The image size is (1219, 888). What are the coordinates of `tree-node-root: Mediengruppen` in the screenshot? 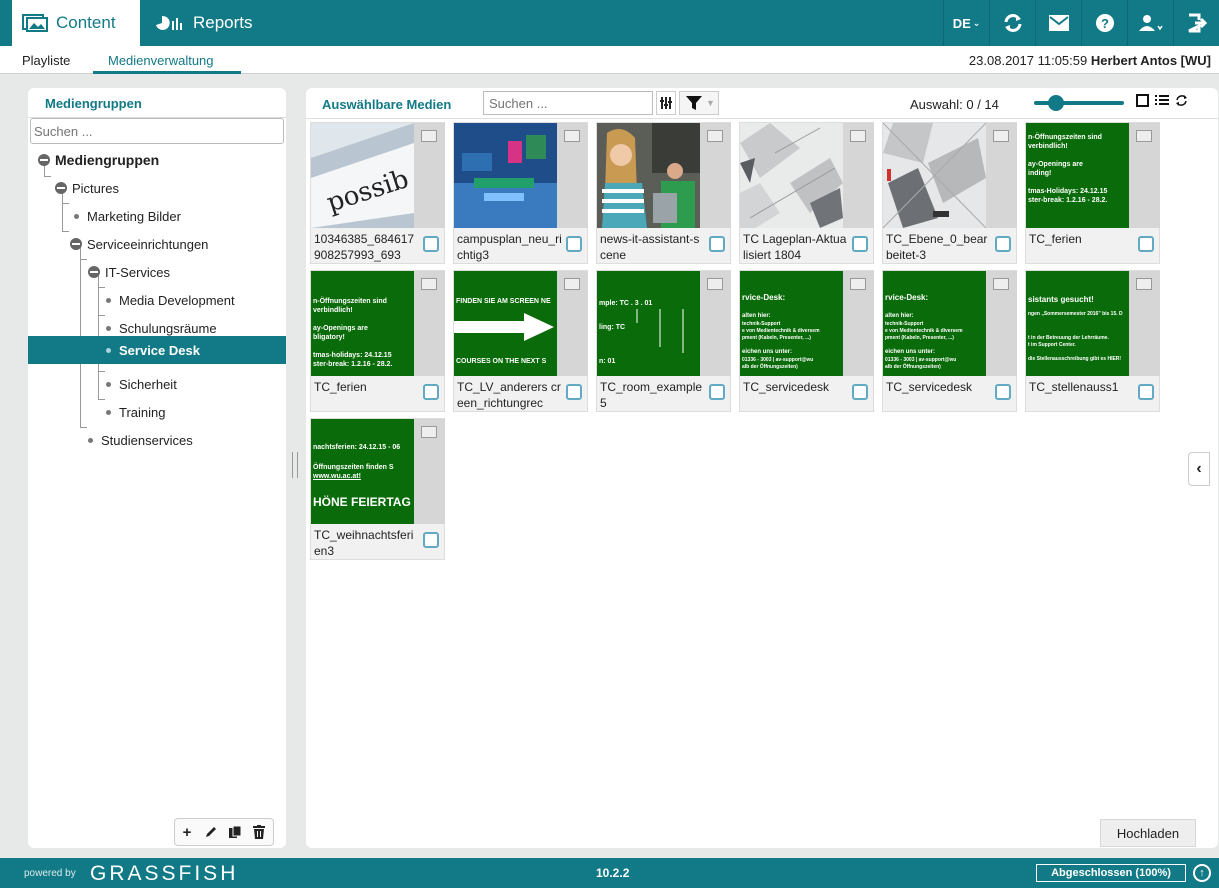 It's located at (98, 160).